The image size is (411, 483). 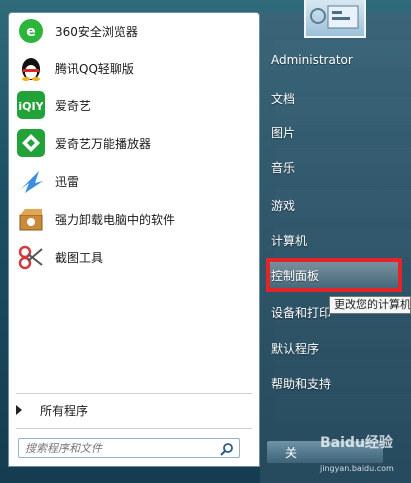 What do you see at coordinates (283, 134) in the screenshot?
I see `right-item-pictures: 图片` at bounding box center [283, 134].